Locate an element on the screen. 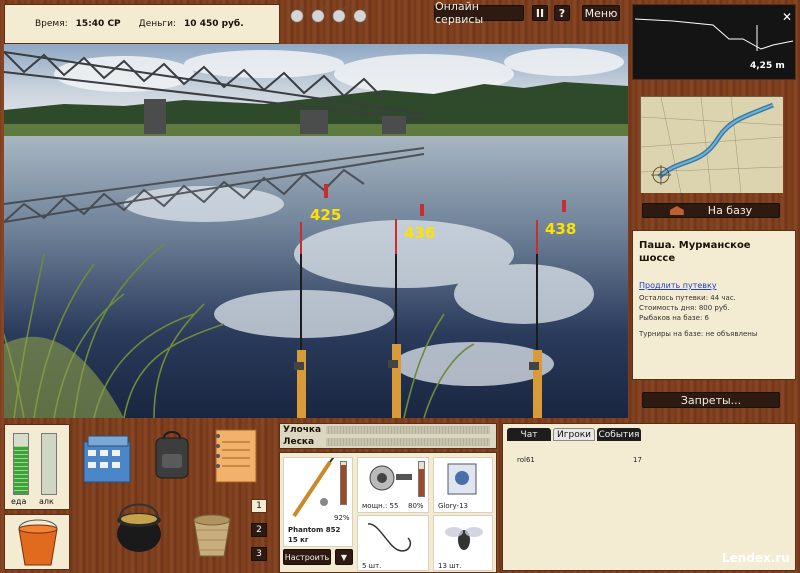 Image resolution: width=800 pixels, height=573 pixels. lure-icons is located at coordinates (329, 14).